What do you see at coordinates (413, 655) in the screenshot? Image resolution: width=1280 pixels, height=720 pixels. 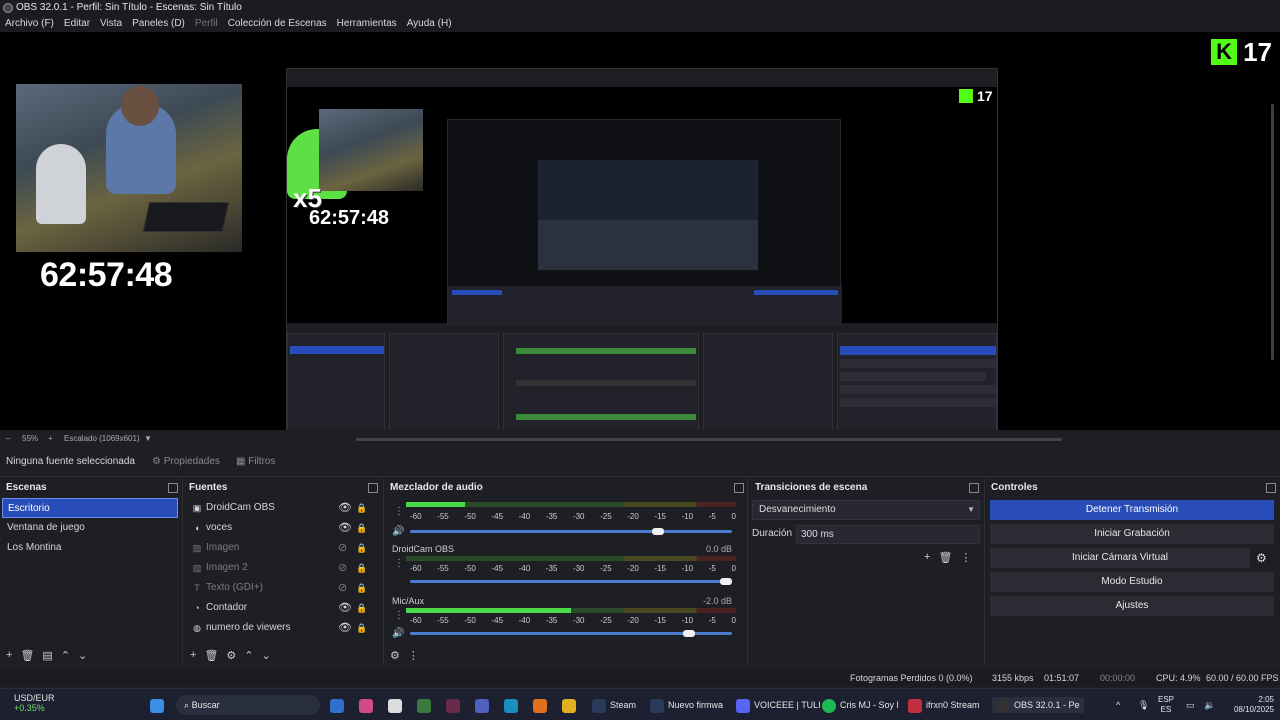 I see `mixer-menu-icon: ⋮` at bounding box center [413, 655].